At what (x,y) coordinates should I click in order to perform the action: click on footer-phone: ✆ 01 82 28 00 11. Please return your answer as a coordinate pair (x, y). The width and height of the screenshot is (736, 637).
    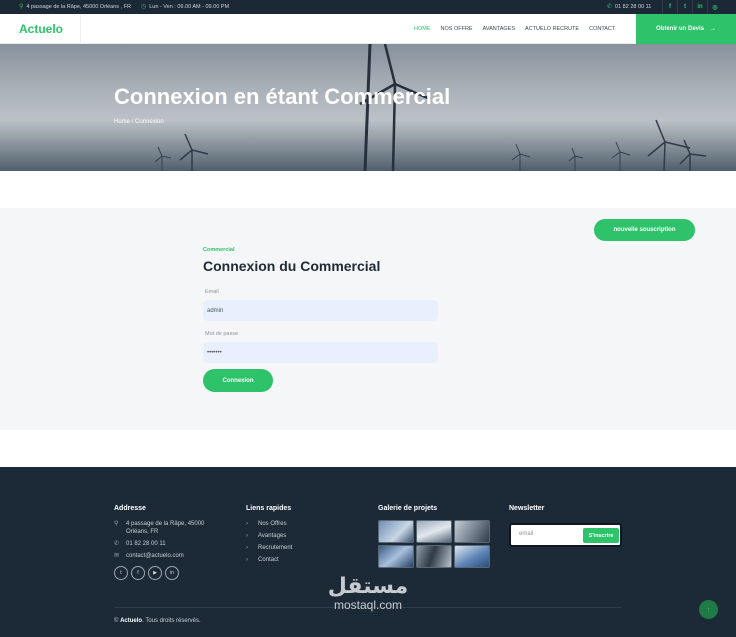
    Looking at the image, I should click on (159, 544).